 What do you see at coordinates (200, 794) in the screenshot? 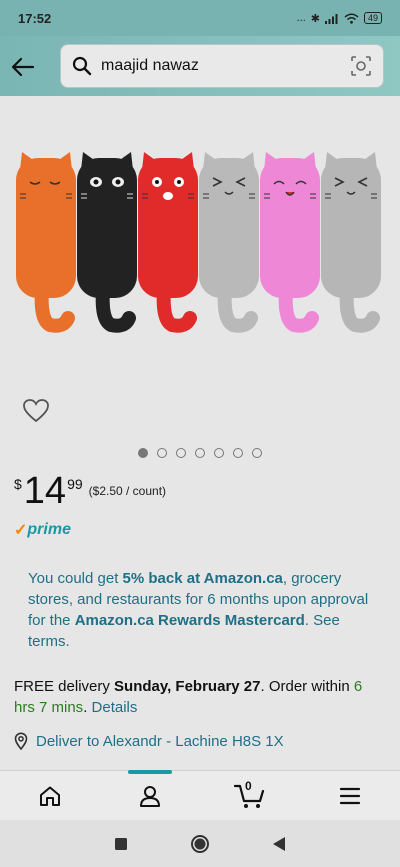
I see `bottom-navigation: 0` at bounding box center [200, 794].